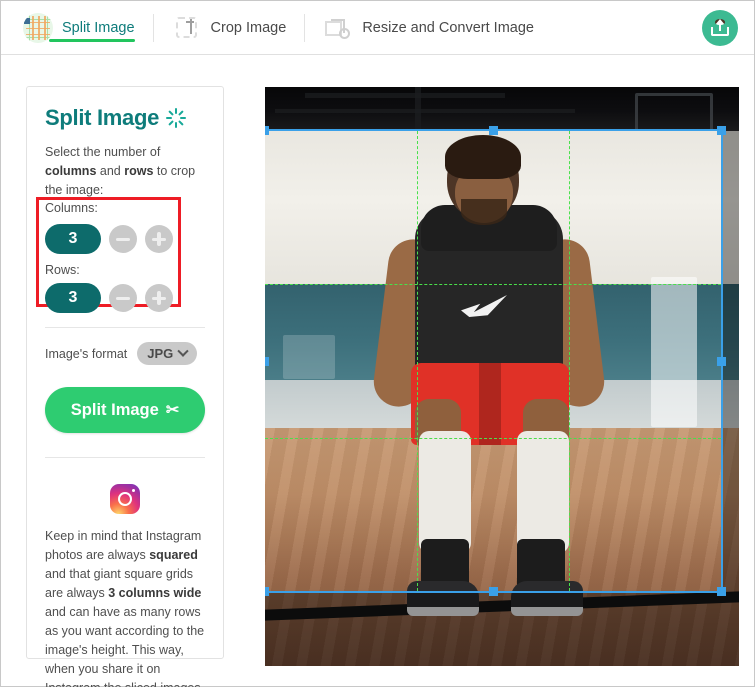 This screenshot has height=687, width=755. What do you see at coordinates (448, 27) in the screenshot?
I see `tab-resize-convert-image-label: Resize and Convert Image` at bounding box center [448, 27].